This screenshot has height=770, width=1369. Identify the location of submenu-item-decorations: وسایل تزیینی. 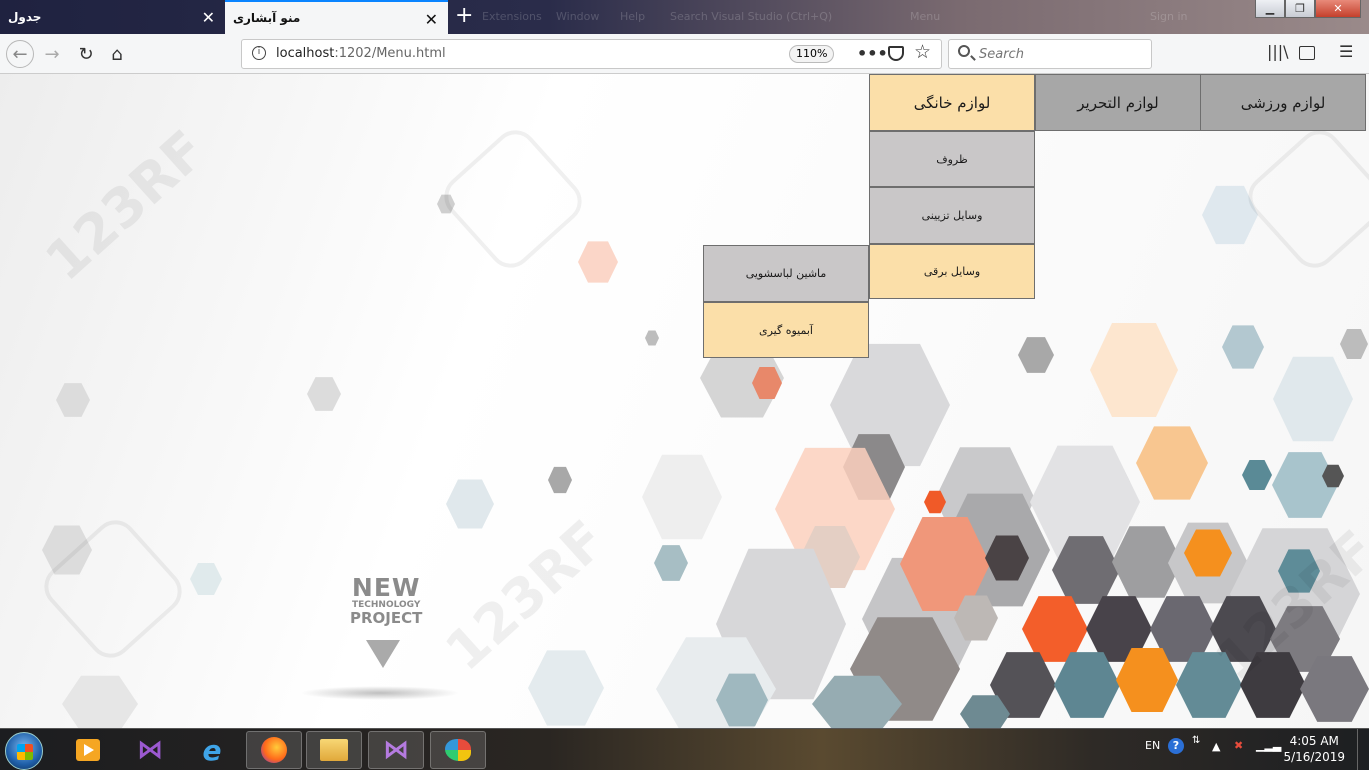
(952, 215).